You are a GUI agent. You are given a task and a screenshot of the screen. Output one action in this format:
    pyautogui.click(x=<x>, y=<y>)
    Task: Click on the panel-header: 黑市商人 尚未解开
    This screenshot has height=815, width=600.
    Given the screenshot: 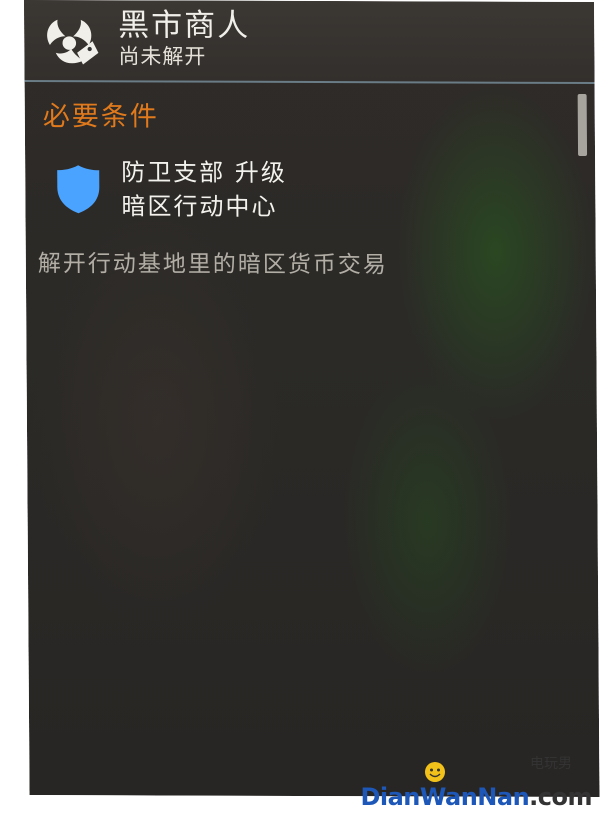 What is the action you would take?
    pyautogui.click(x=309, y=42)
    